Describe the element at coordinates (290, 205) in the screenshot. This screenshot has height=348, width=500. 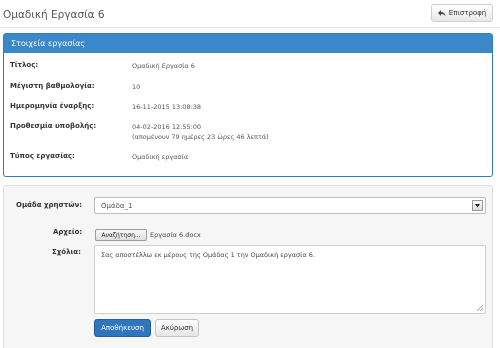
I see `user-group-select: Ομάδα_1` at that location.